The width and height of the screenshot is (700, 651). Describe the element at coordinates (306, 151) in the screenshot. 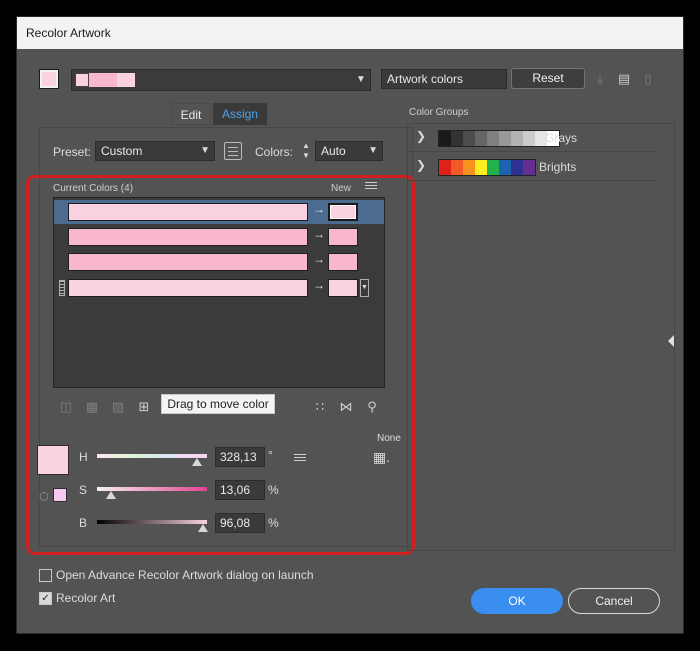

I see `colors-stepper-icon: ▲ ▼` at that location.